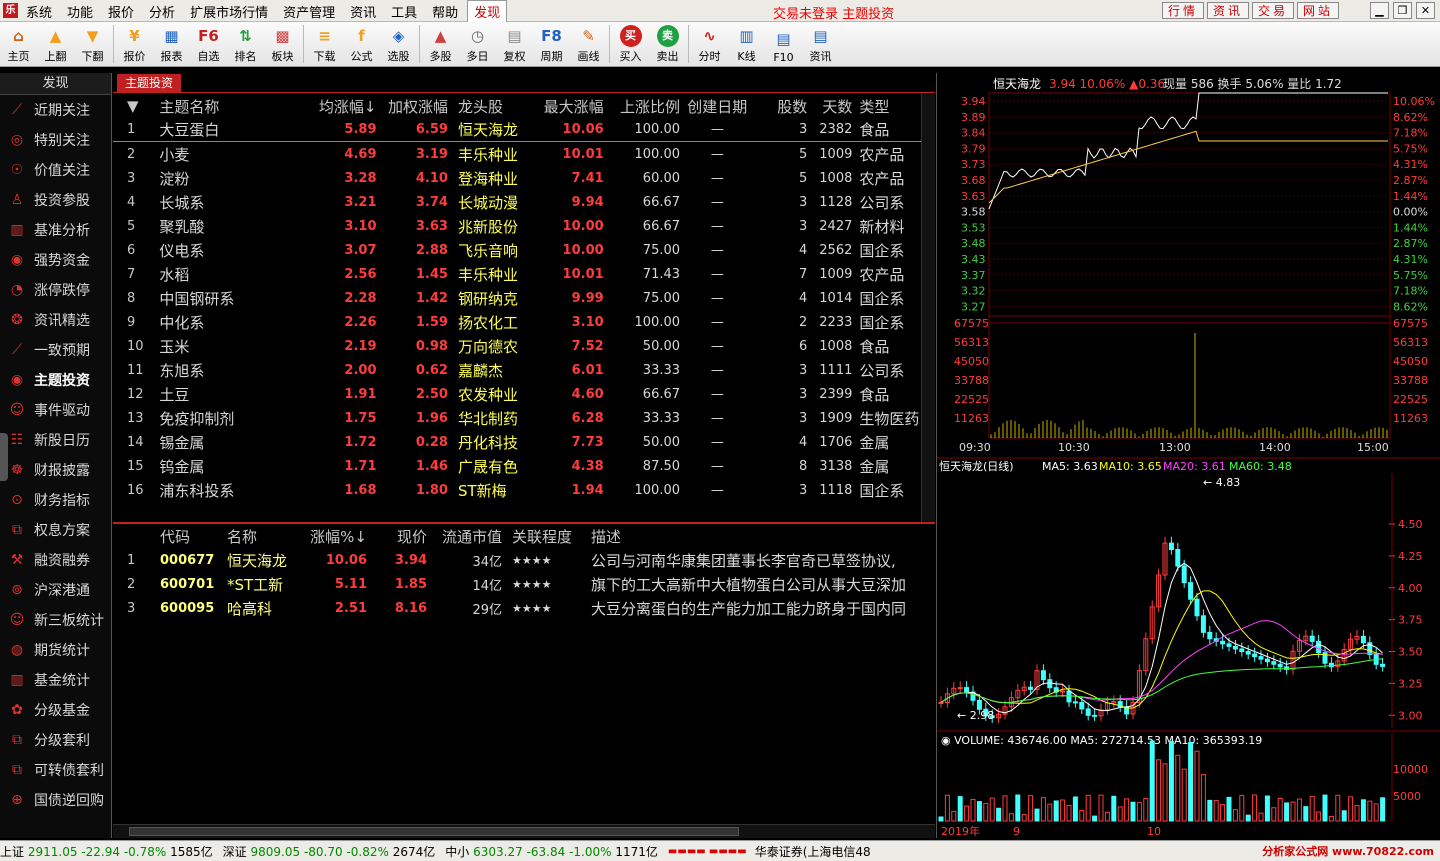 The image size is (1440, 861). Describe the element at coordinates (517, 490) in the screenshot. I see `table-row: 16 浦东科投系 1.68 1.80 ST新梅 1.94 100.00 — 3 1118 国企系` at that location.